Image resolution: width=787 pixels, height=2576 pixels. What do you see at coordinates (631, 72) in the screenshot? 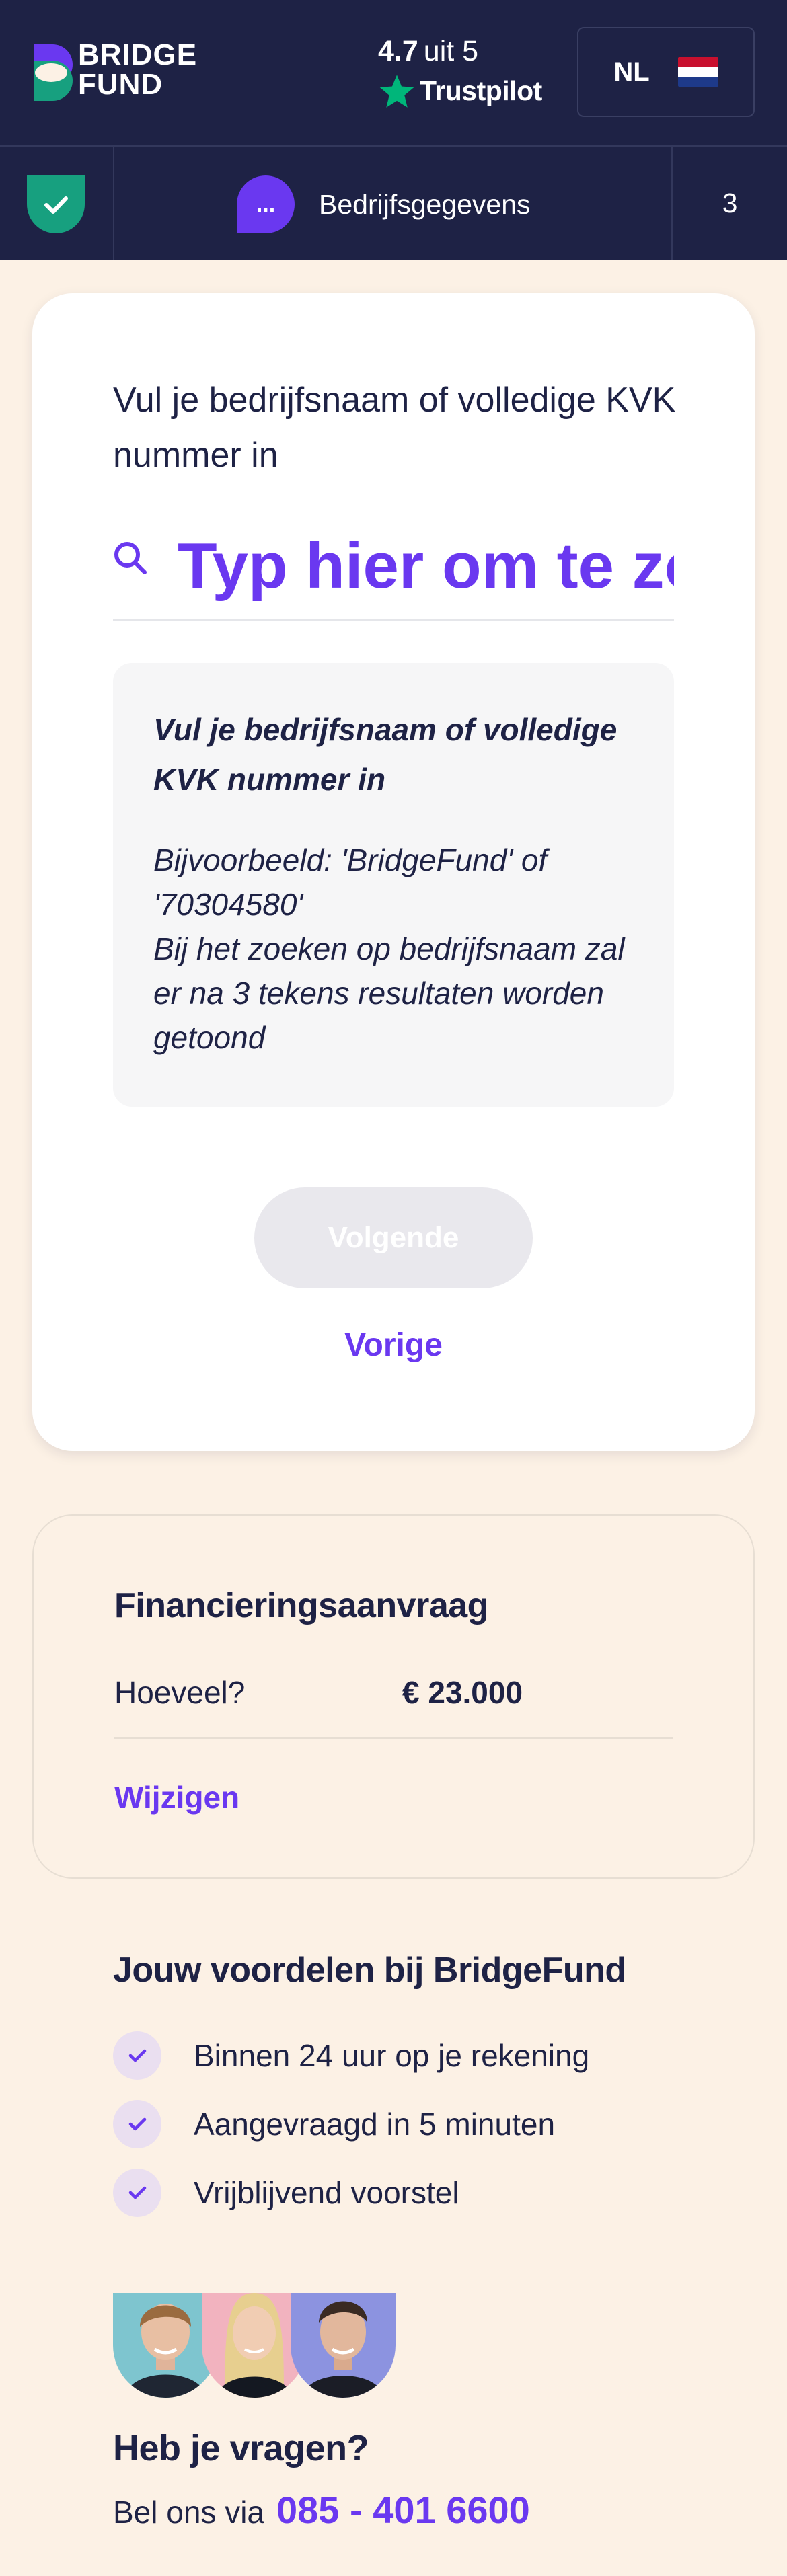
I see `language-code: NL` at bounding box center [631, 72].